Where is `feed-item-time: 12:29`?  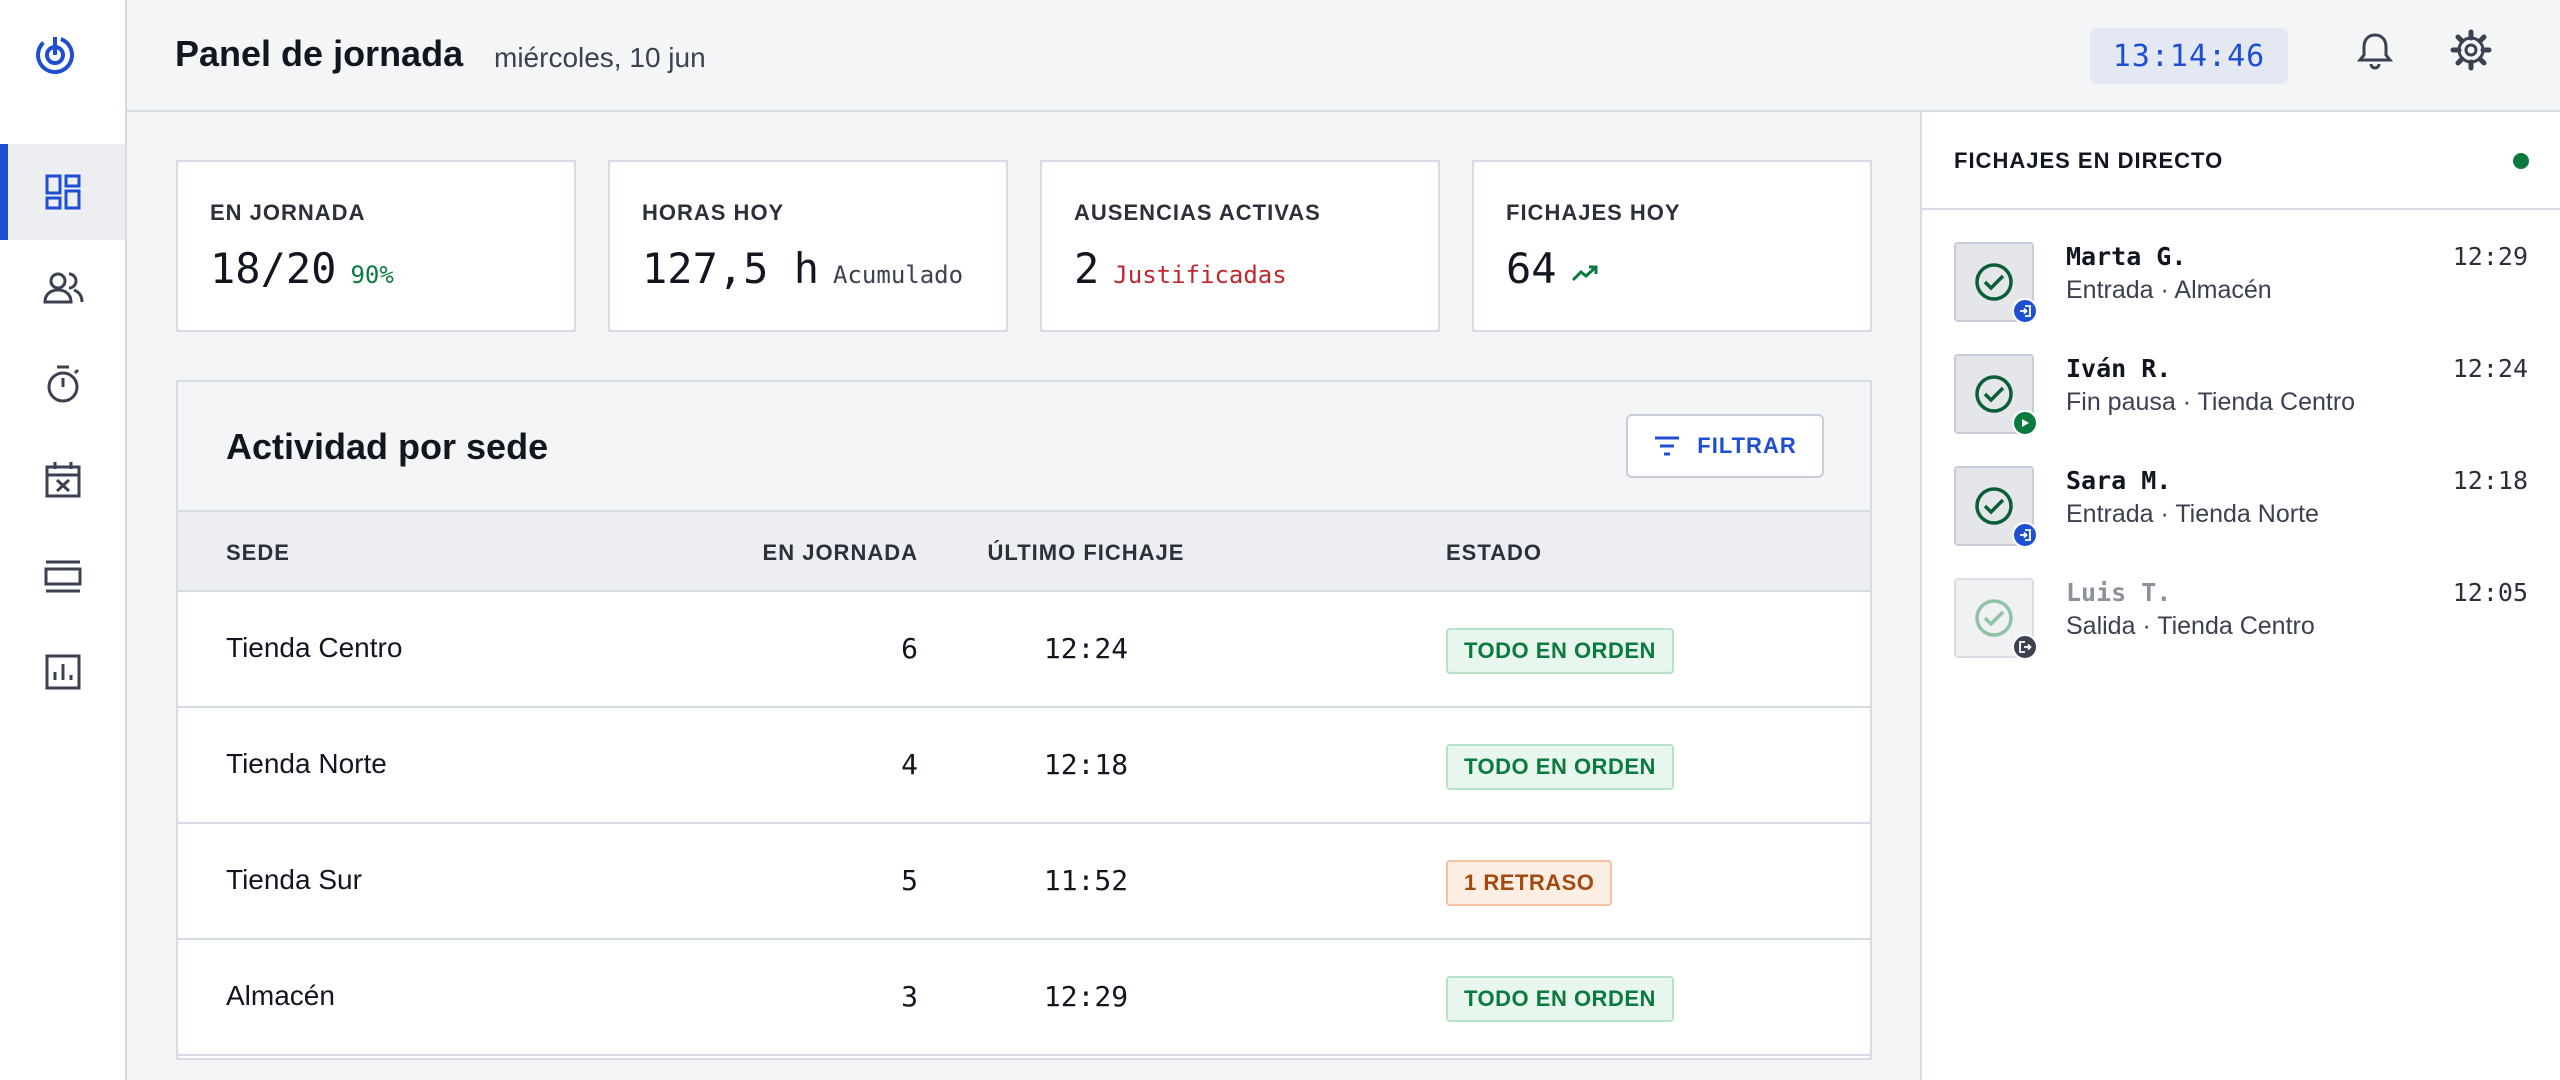 feed-item-time: 12:29 is located at coordinates (2490, 256).